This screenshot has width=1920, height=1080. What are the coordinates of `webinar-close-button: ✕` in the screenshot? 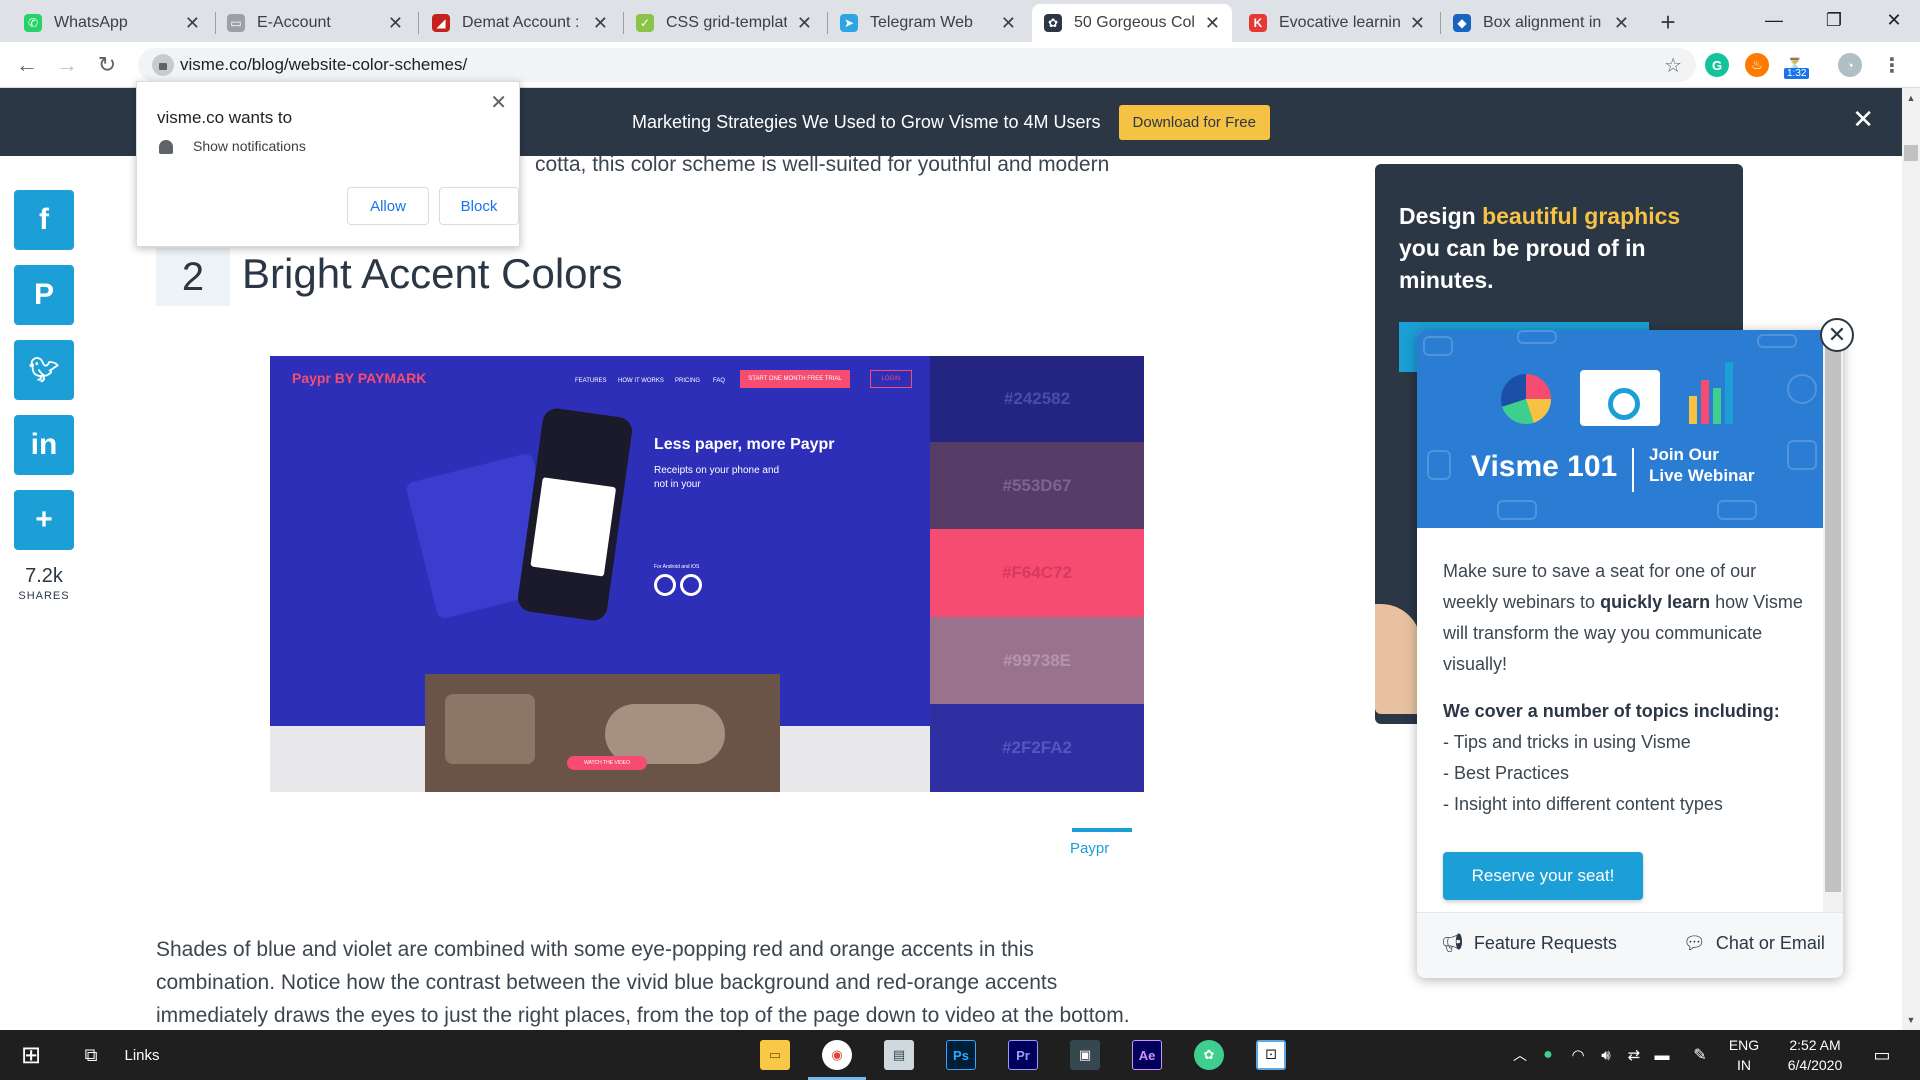 It's located at (1837, 335).